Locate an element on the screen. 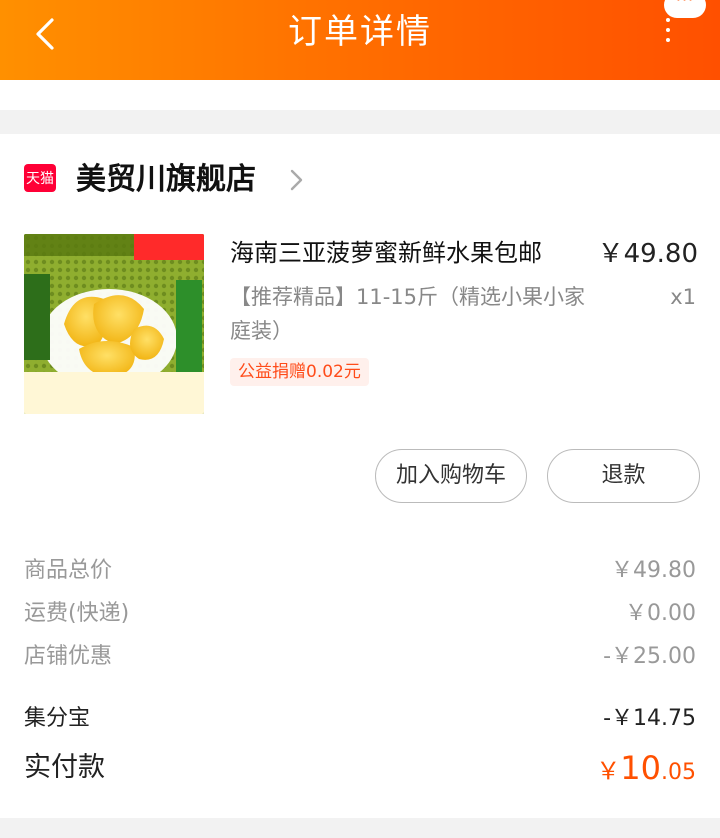  jackfruit-photo is located at coordinates (114, 324).